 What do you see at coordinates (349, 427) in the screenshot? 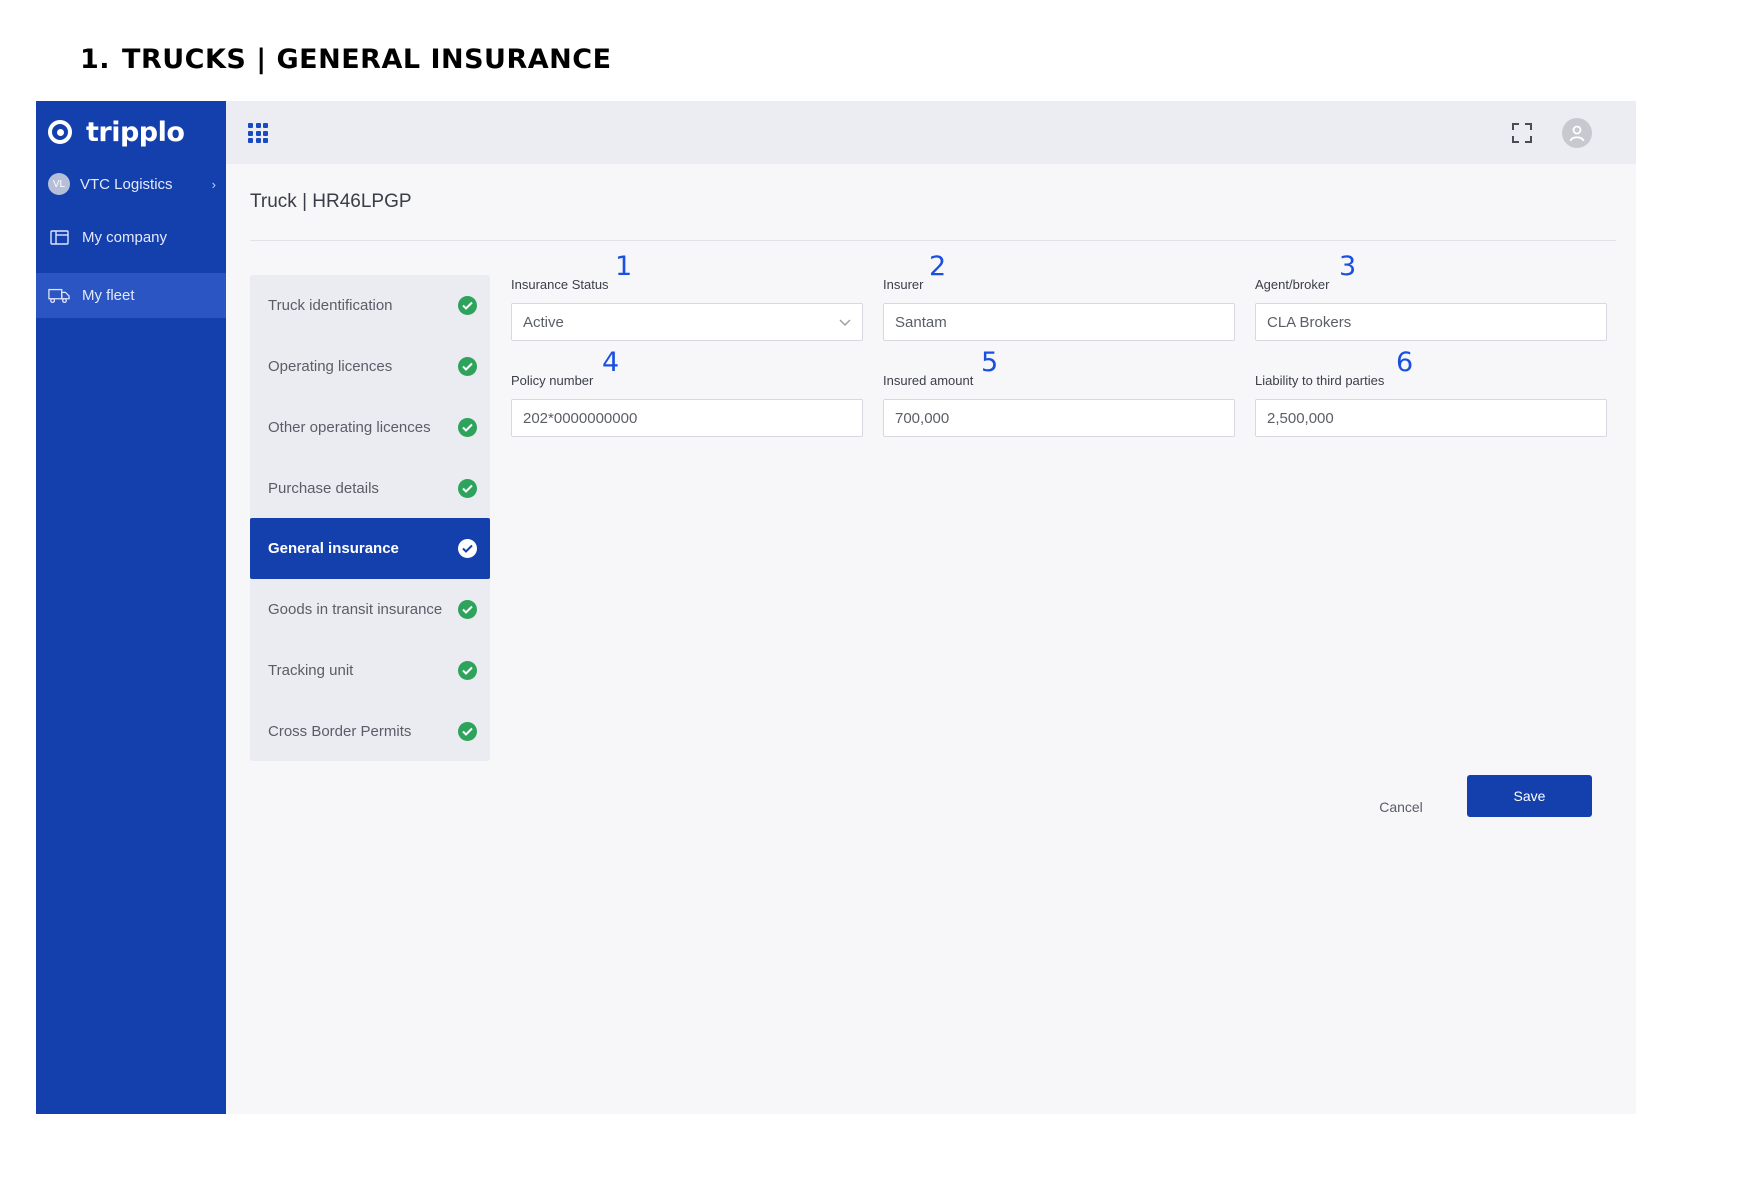
I see `step-label: Other operating licences` at bounding box center [349, 427].